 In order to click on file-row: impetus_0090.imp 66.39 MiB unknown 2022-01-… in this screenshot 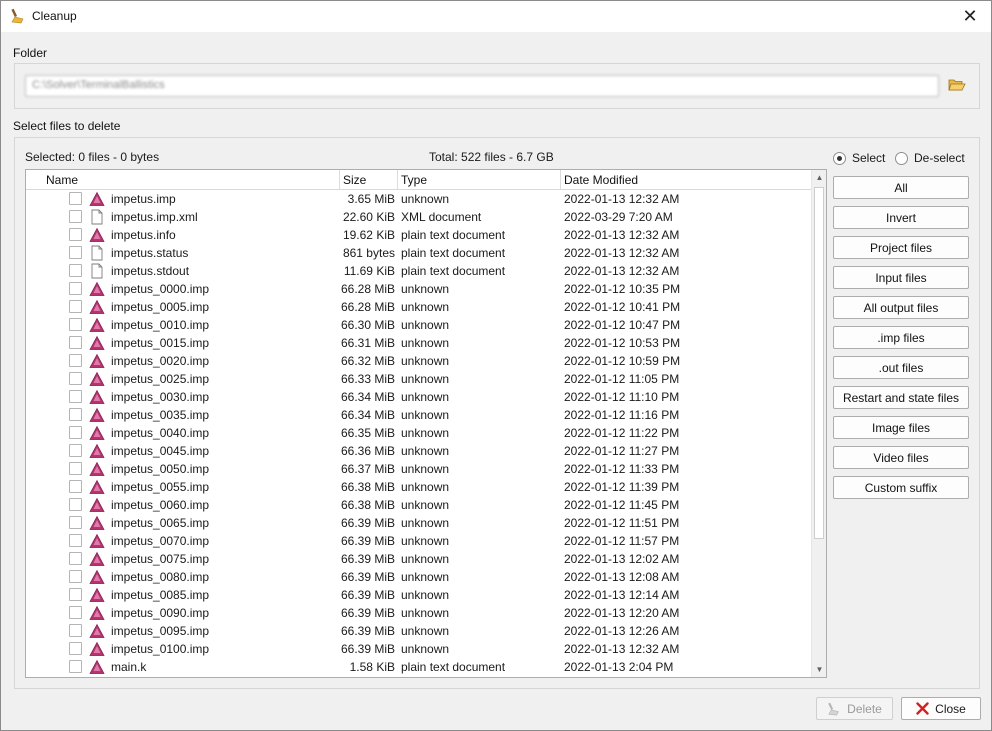, I will do `click(419, 613)`.